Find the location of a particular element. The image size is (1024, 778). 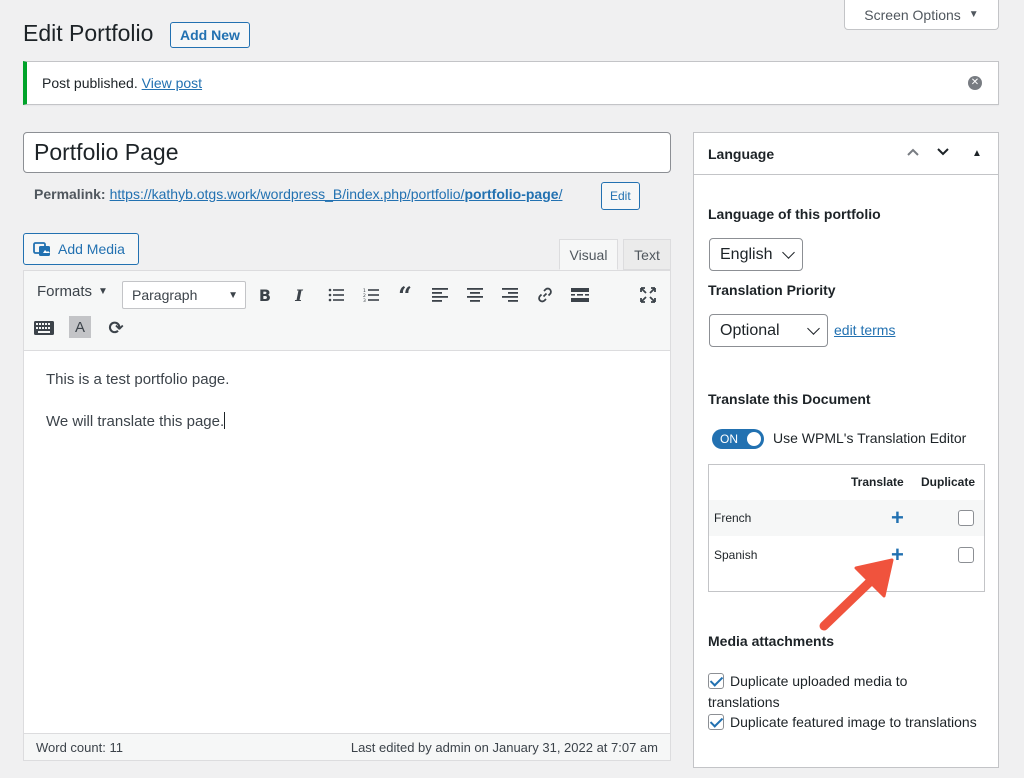

language-metabox-title: Language is located at coordinates (741, 153).